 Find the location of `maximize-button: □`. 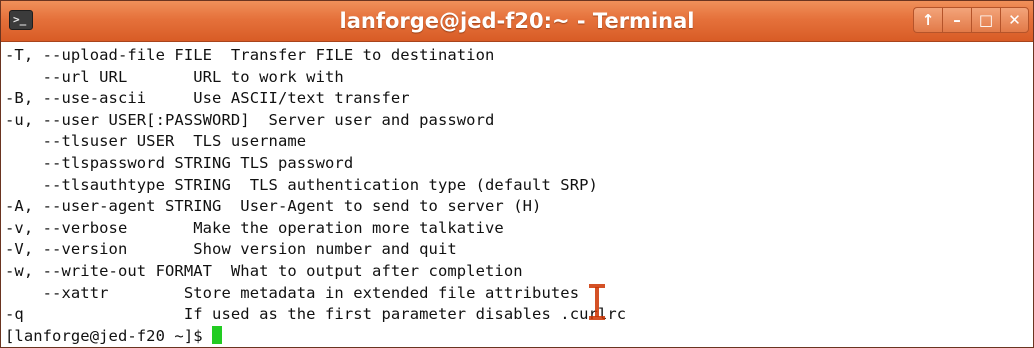

maximize-button: □ is located at coordinates (985, 20).